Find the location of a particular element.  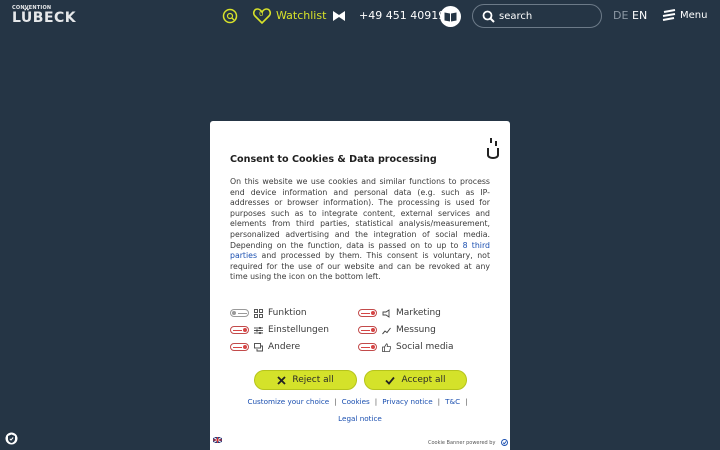

category-label: Social media is located at coordinates (425, 347).